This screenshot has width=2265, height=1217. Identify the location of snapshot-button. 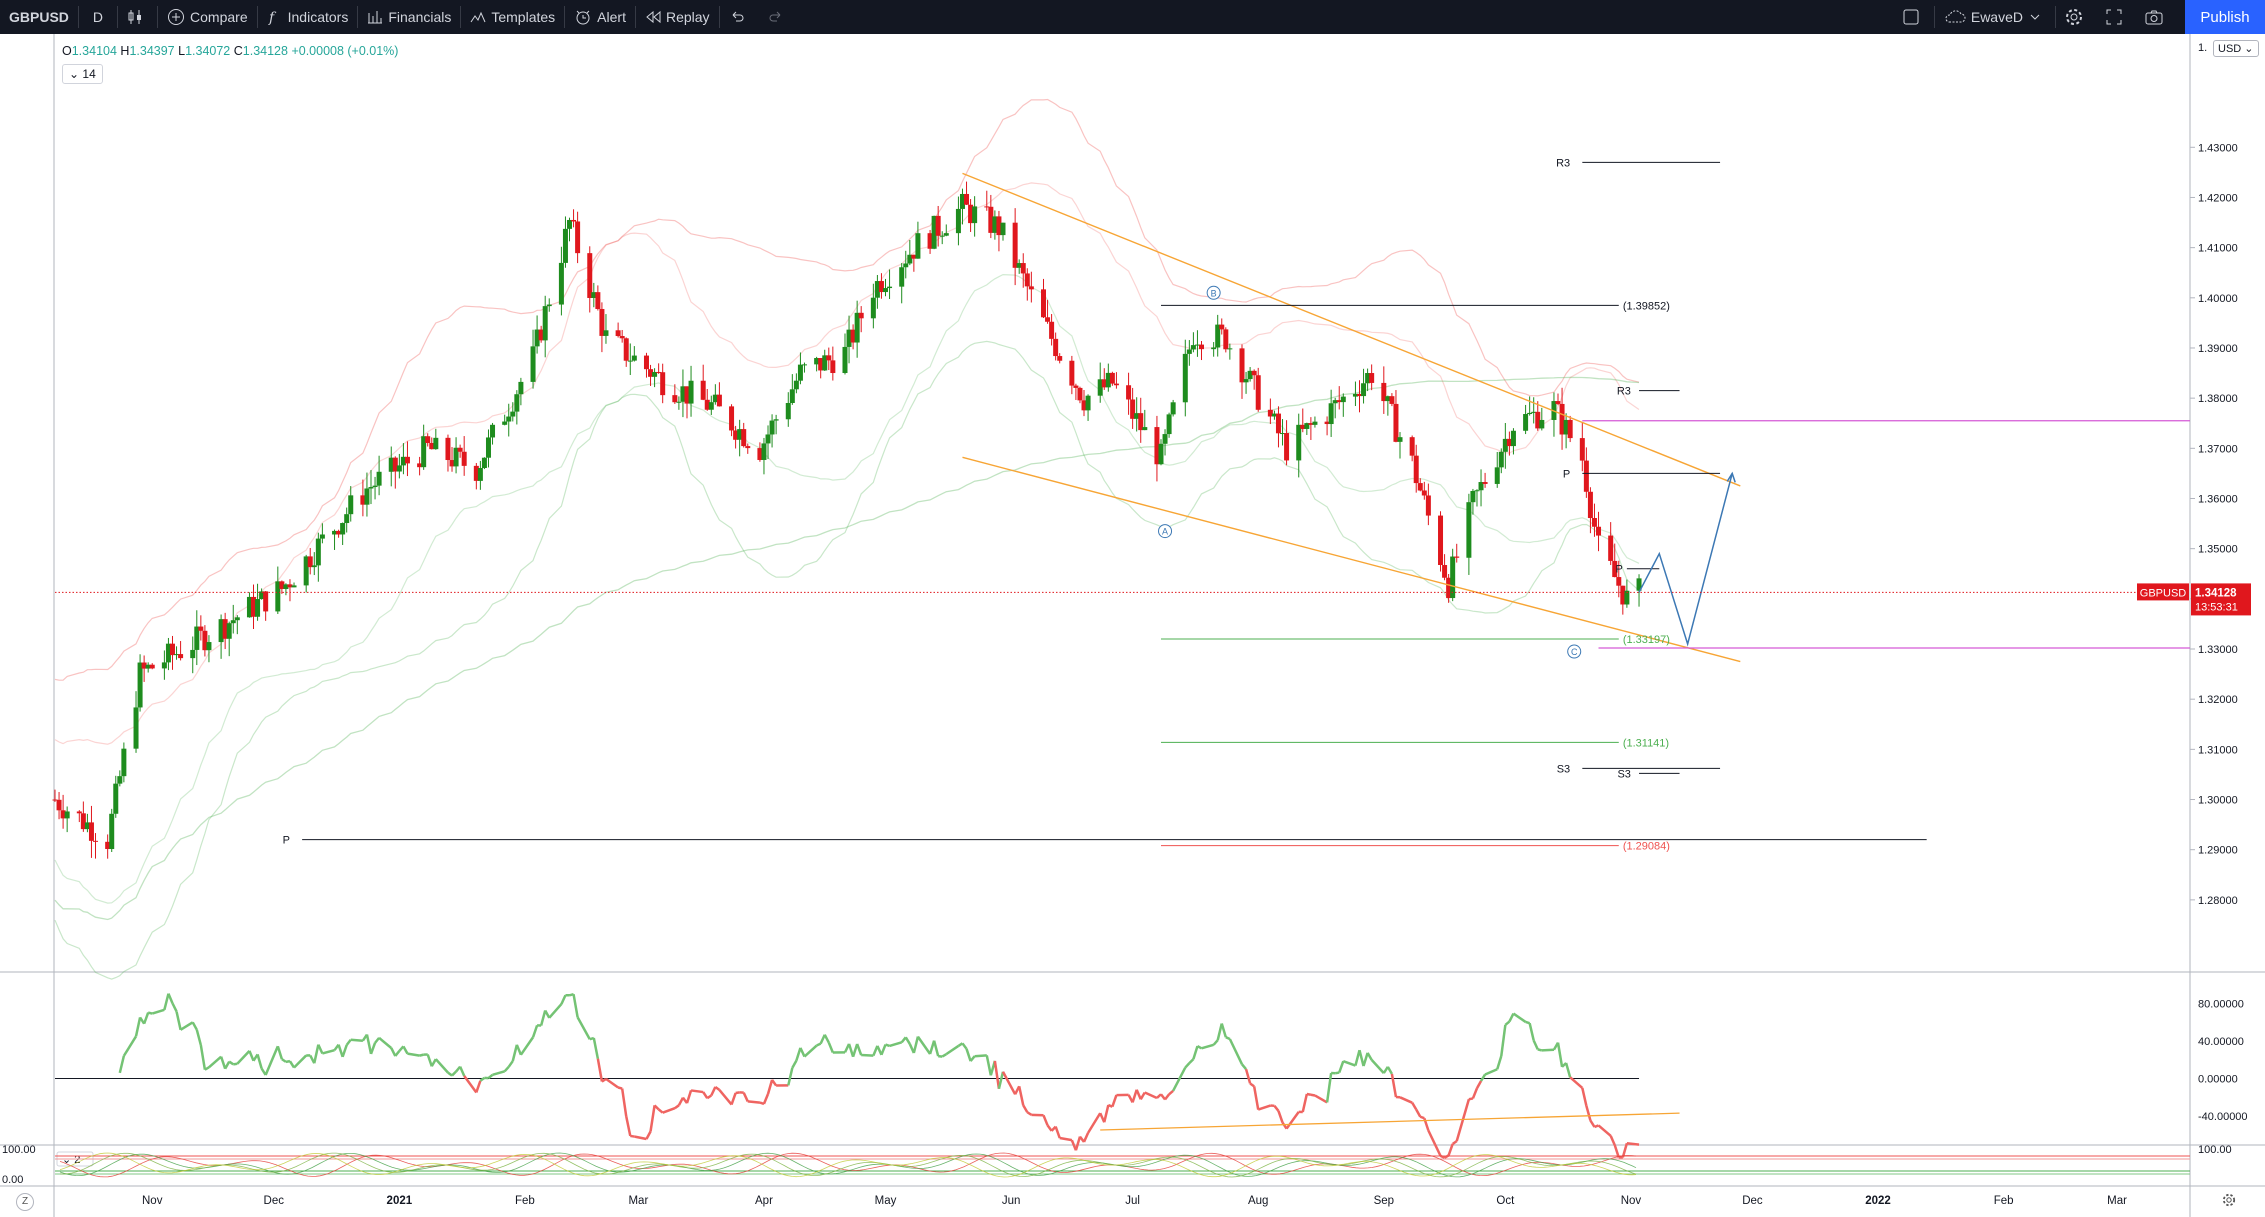
(2156, 17).